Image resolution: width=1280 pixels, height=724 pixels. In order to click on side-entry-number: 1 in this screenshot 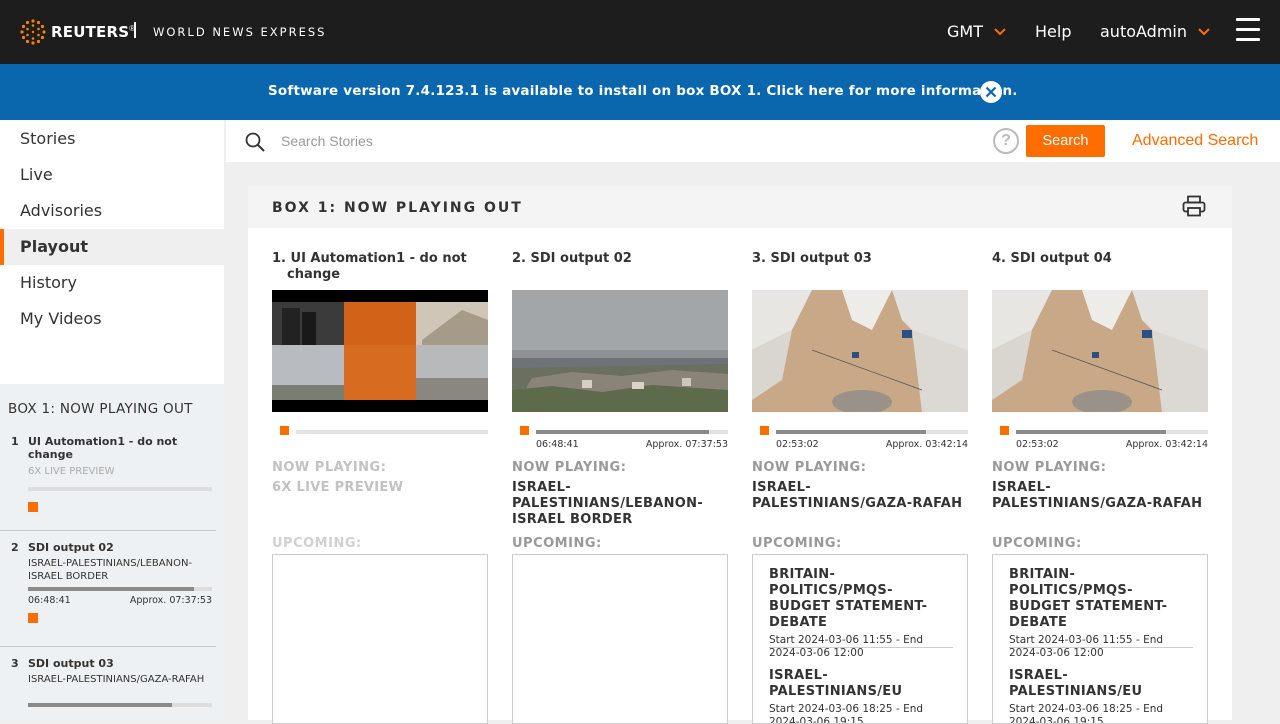, I will do `click(15, 441)`.